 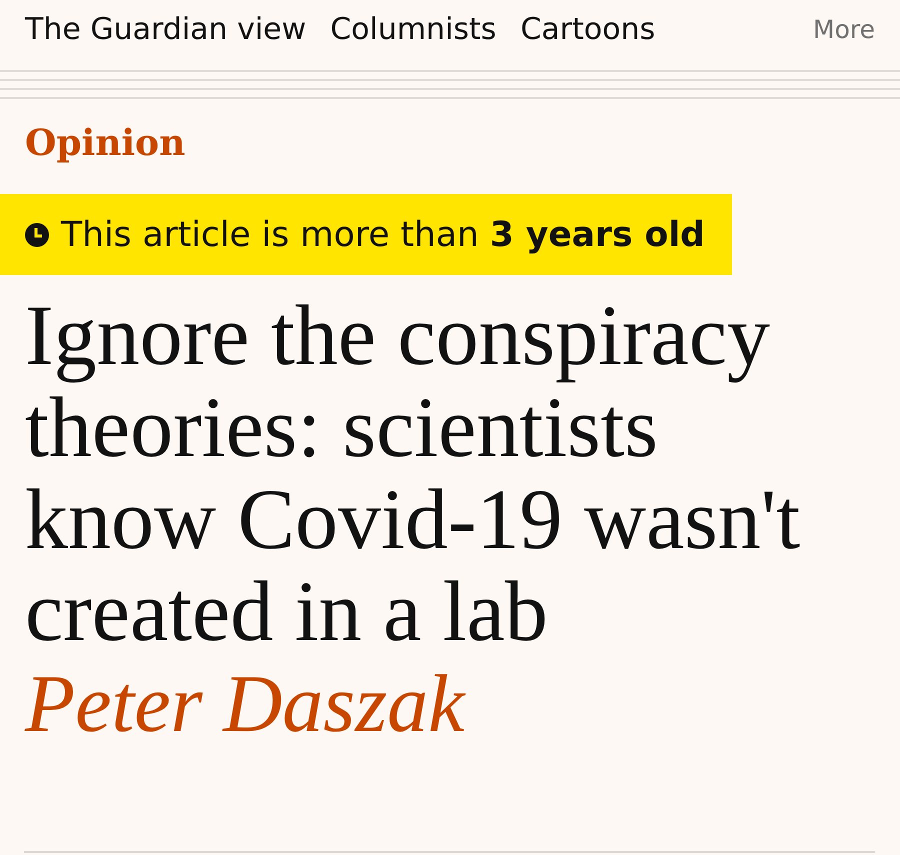 What do you see at coordinates (588, 29) in the screenshot?
I see `nav-link: Cartoons` at bounding box center [588, 29].